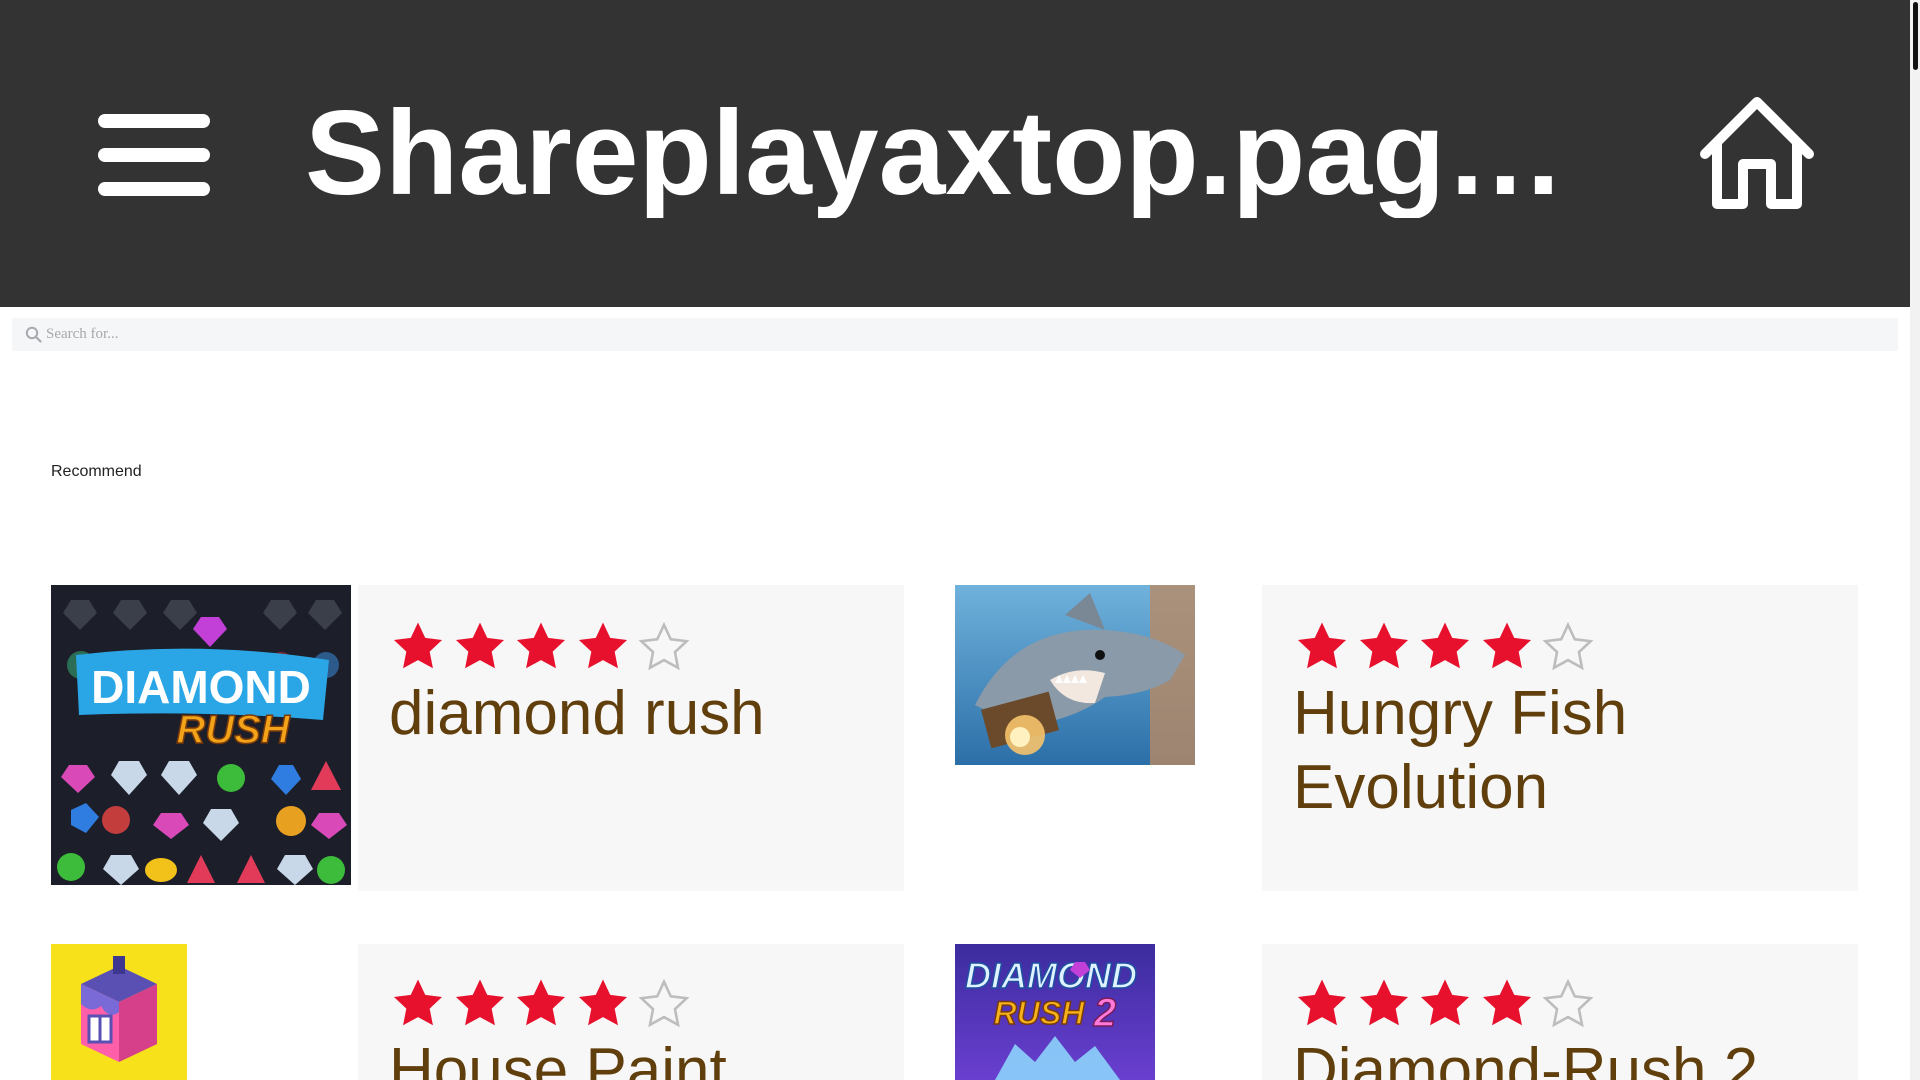 The width and height of the screenshot is (1920, 1080). Describe the element at coordinates (1915, 540) in the screenshot. I see `page-scrollbar` at that location.